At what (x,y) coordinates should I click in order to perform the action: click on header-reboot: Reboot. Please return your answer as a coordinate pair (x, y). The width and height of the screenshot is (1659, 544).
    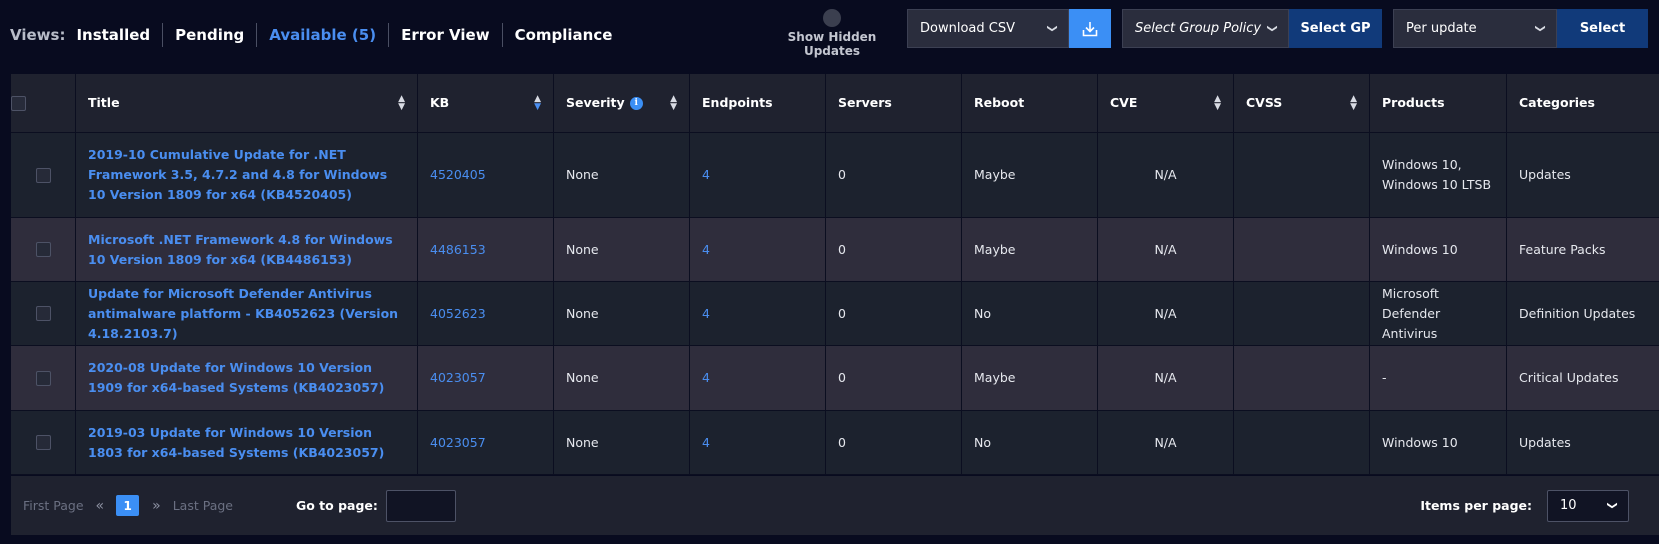
    Looking at the image, I should click on (1030, 103).